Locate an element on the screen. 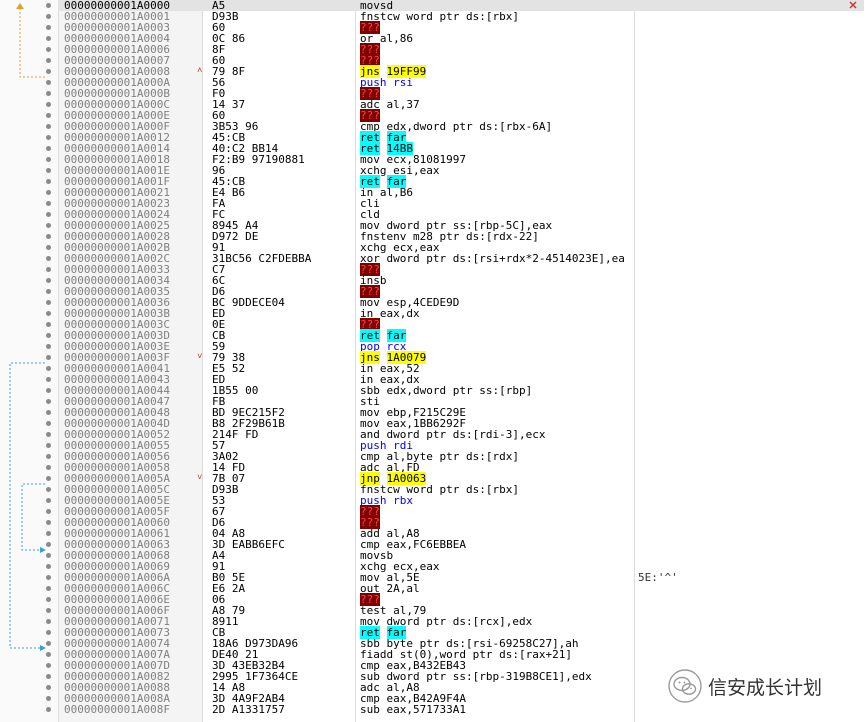 This screenshot has width=865, height=722. comment-cell: 5E:'^' is located at coordinates (658, 577).